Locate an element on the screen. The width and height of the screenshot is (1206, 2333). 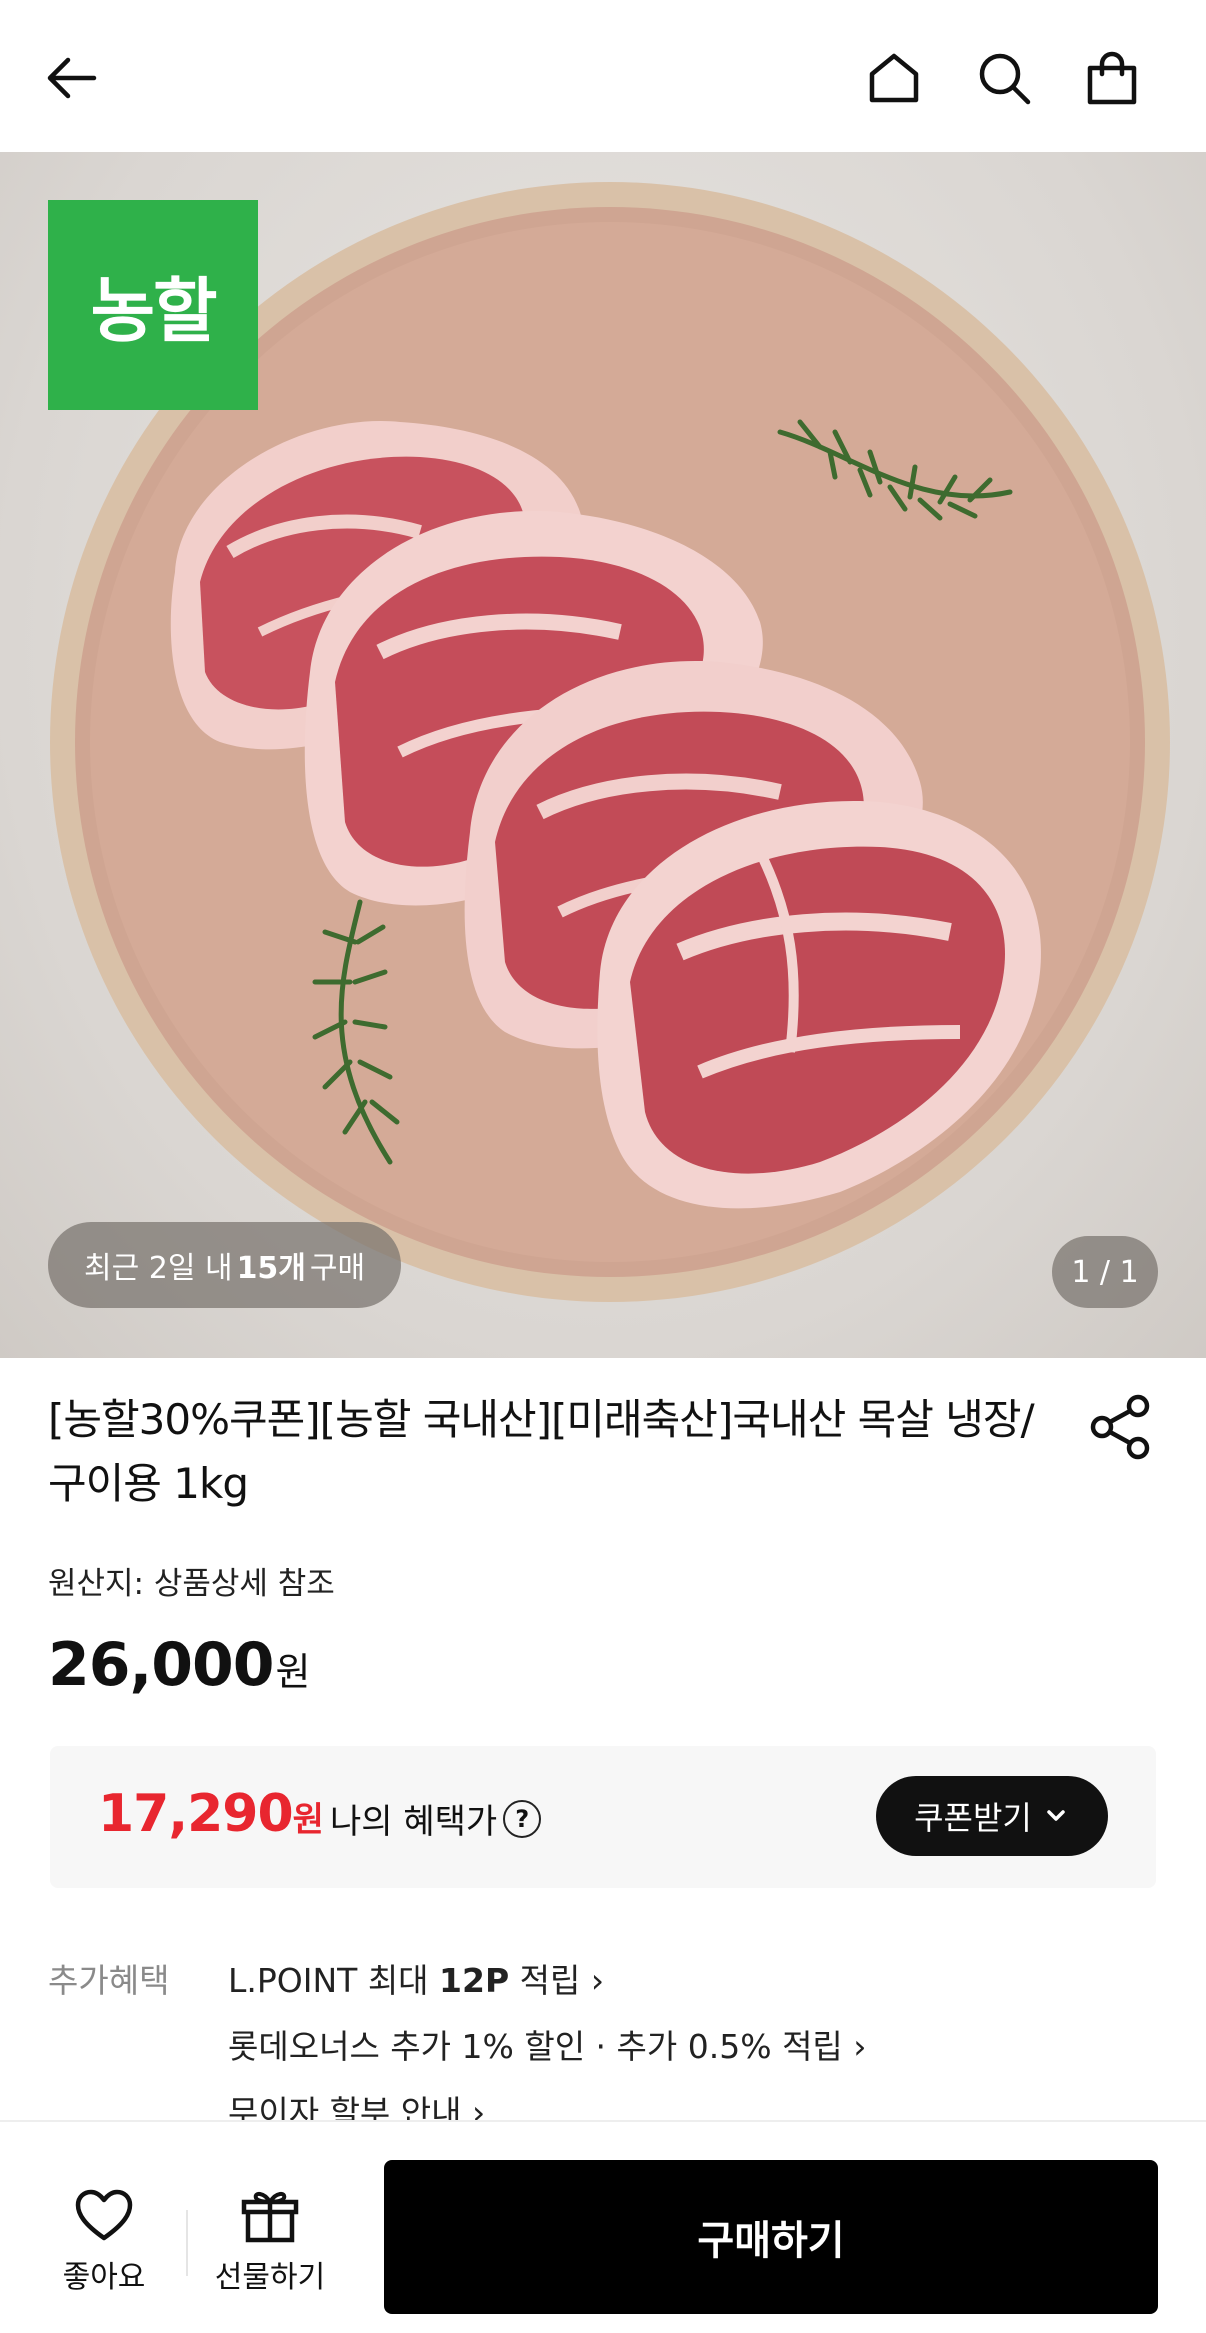
share-button is located at coordinates (1121, 1427).